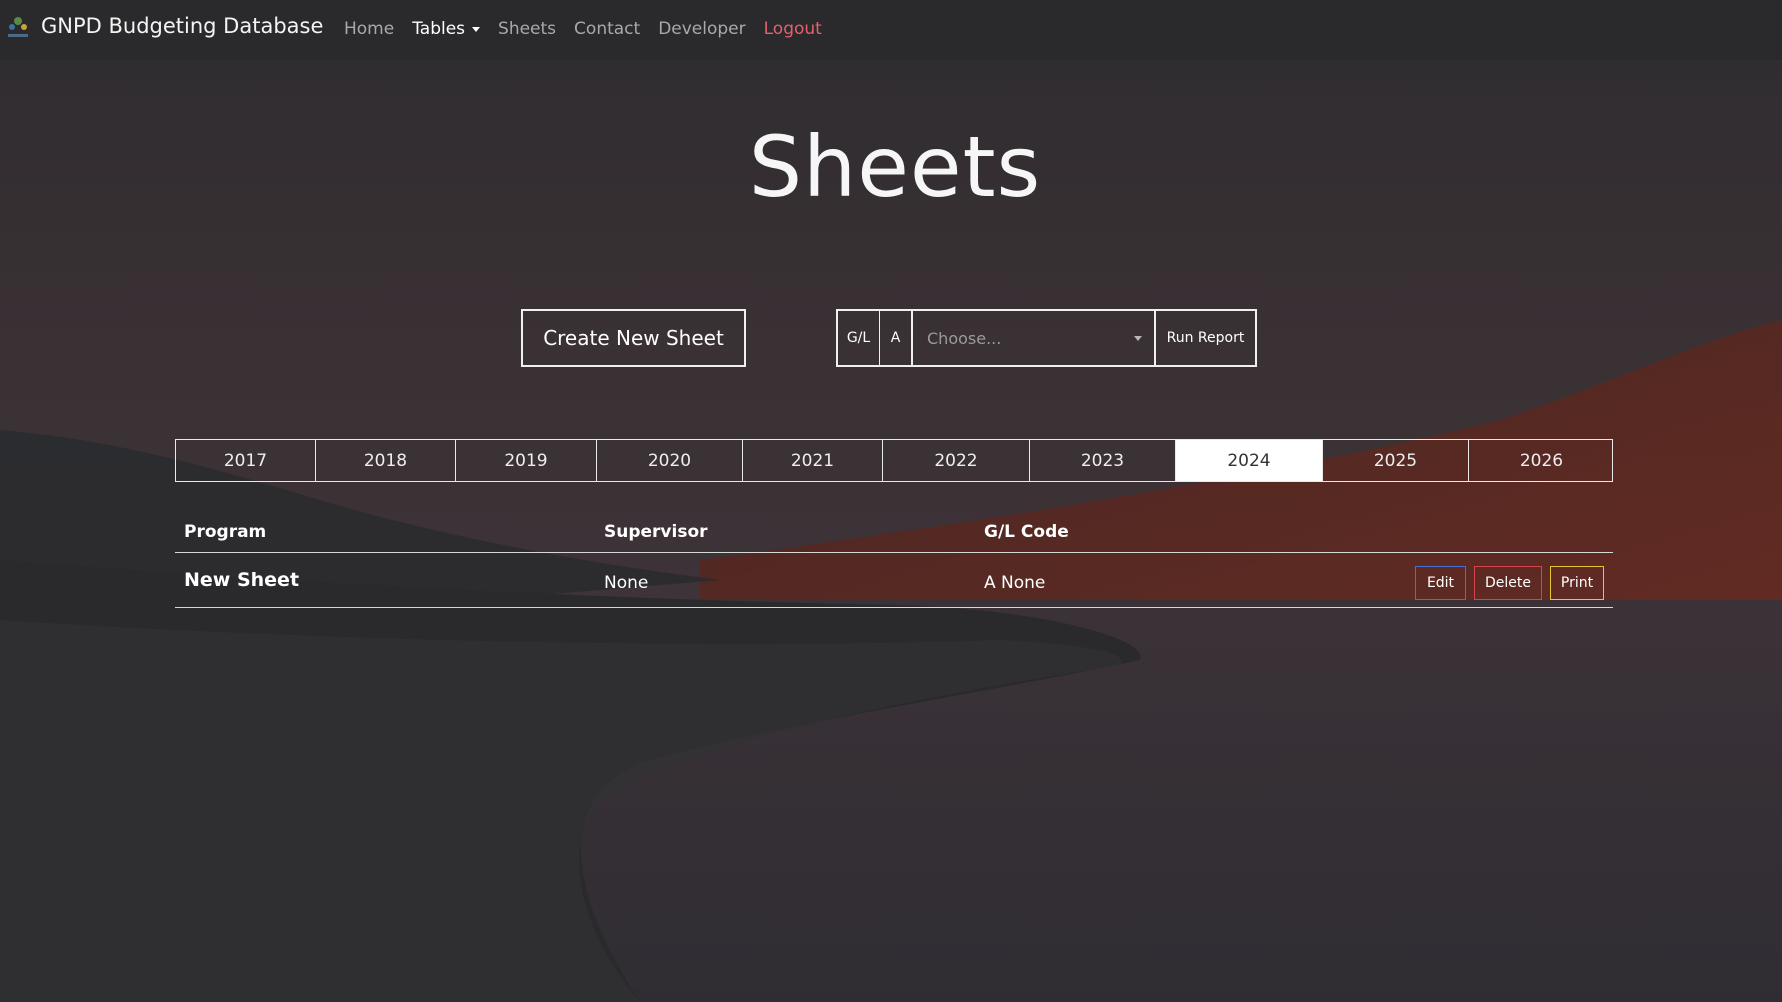 The height and width of the screenshot is (1002, 1782). What do you see at coordinates (956, 460) in the screenshot?
I see `year-tab-2022: 2022` at bounding box center [956, 460].